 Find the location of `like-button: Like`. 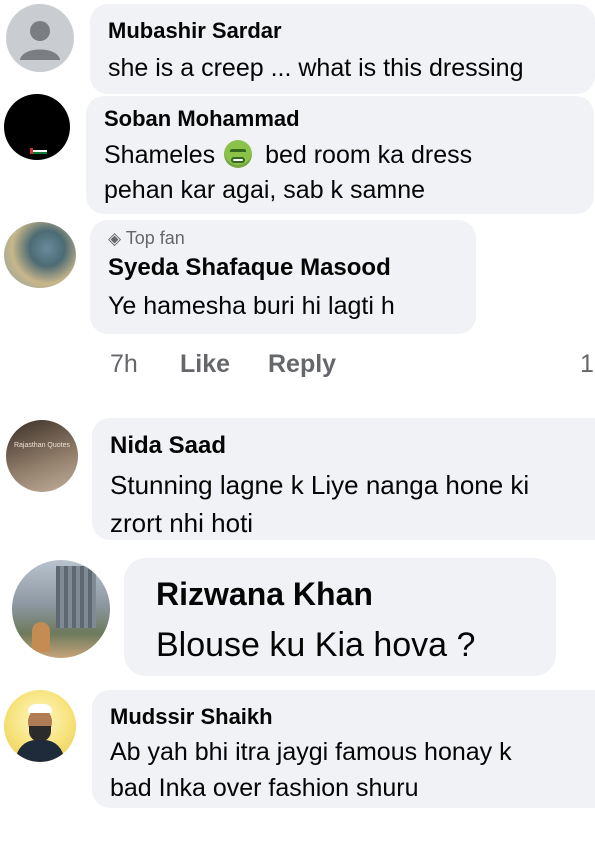

like-button: Like is located at coordinates (205, 364).